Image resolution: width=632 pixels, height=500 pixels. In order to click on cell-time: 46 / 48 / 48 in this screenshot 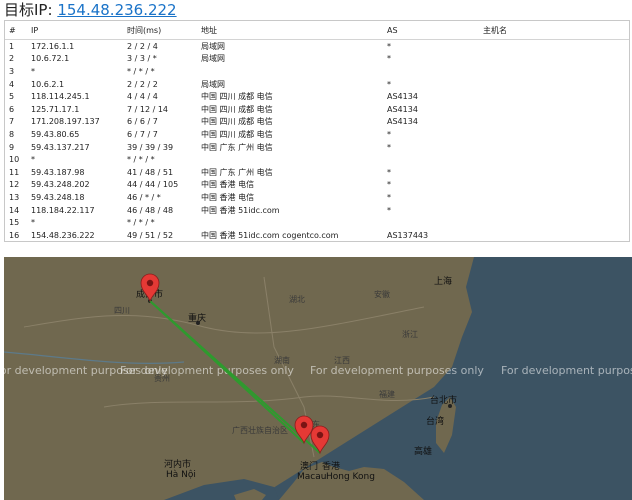, I will do `click(150, 210)`.